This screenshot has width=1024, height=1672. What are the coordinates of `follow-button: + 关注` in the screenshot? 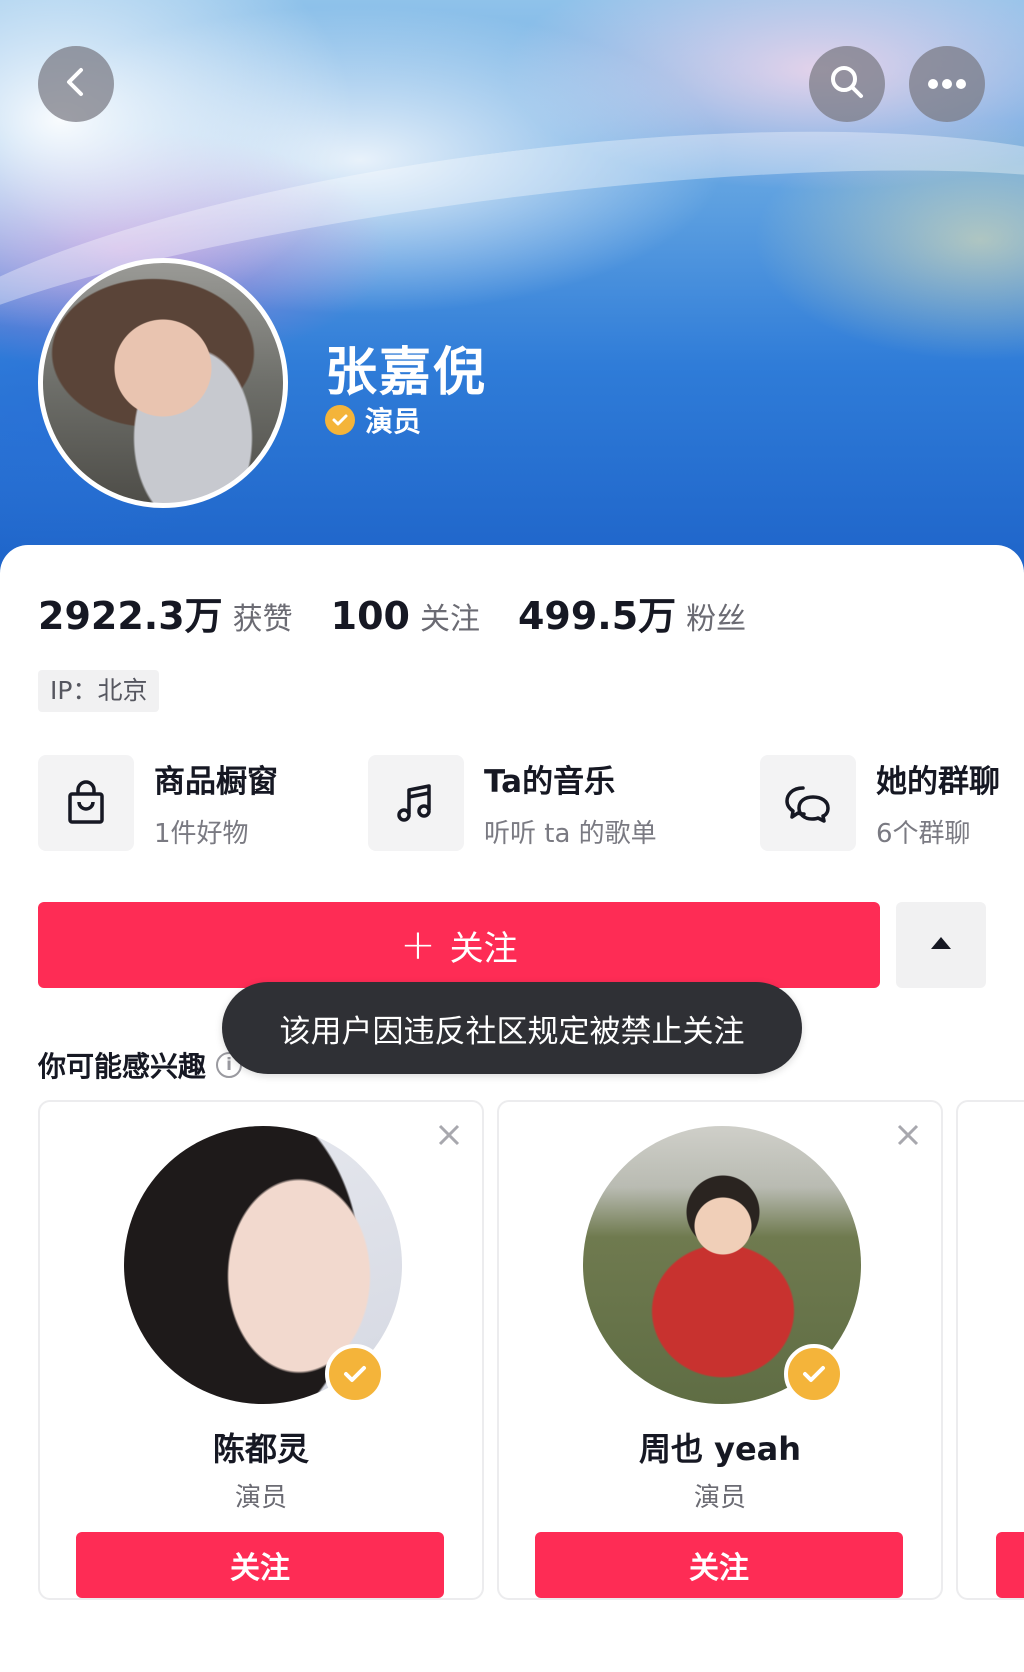 It's located at (459, 945).